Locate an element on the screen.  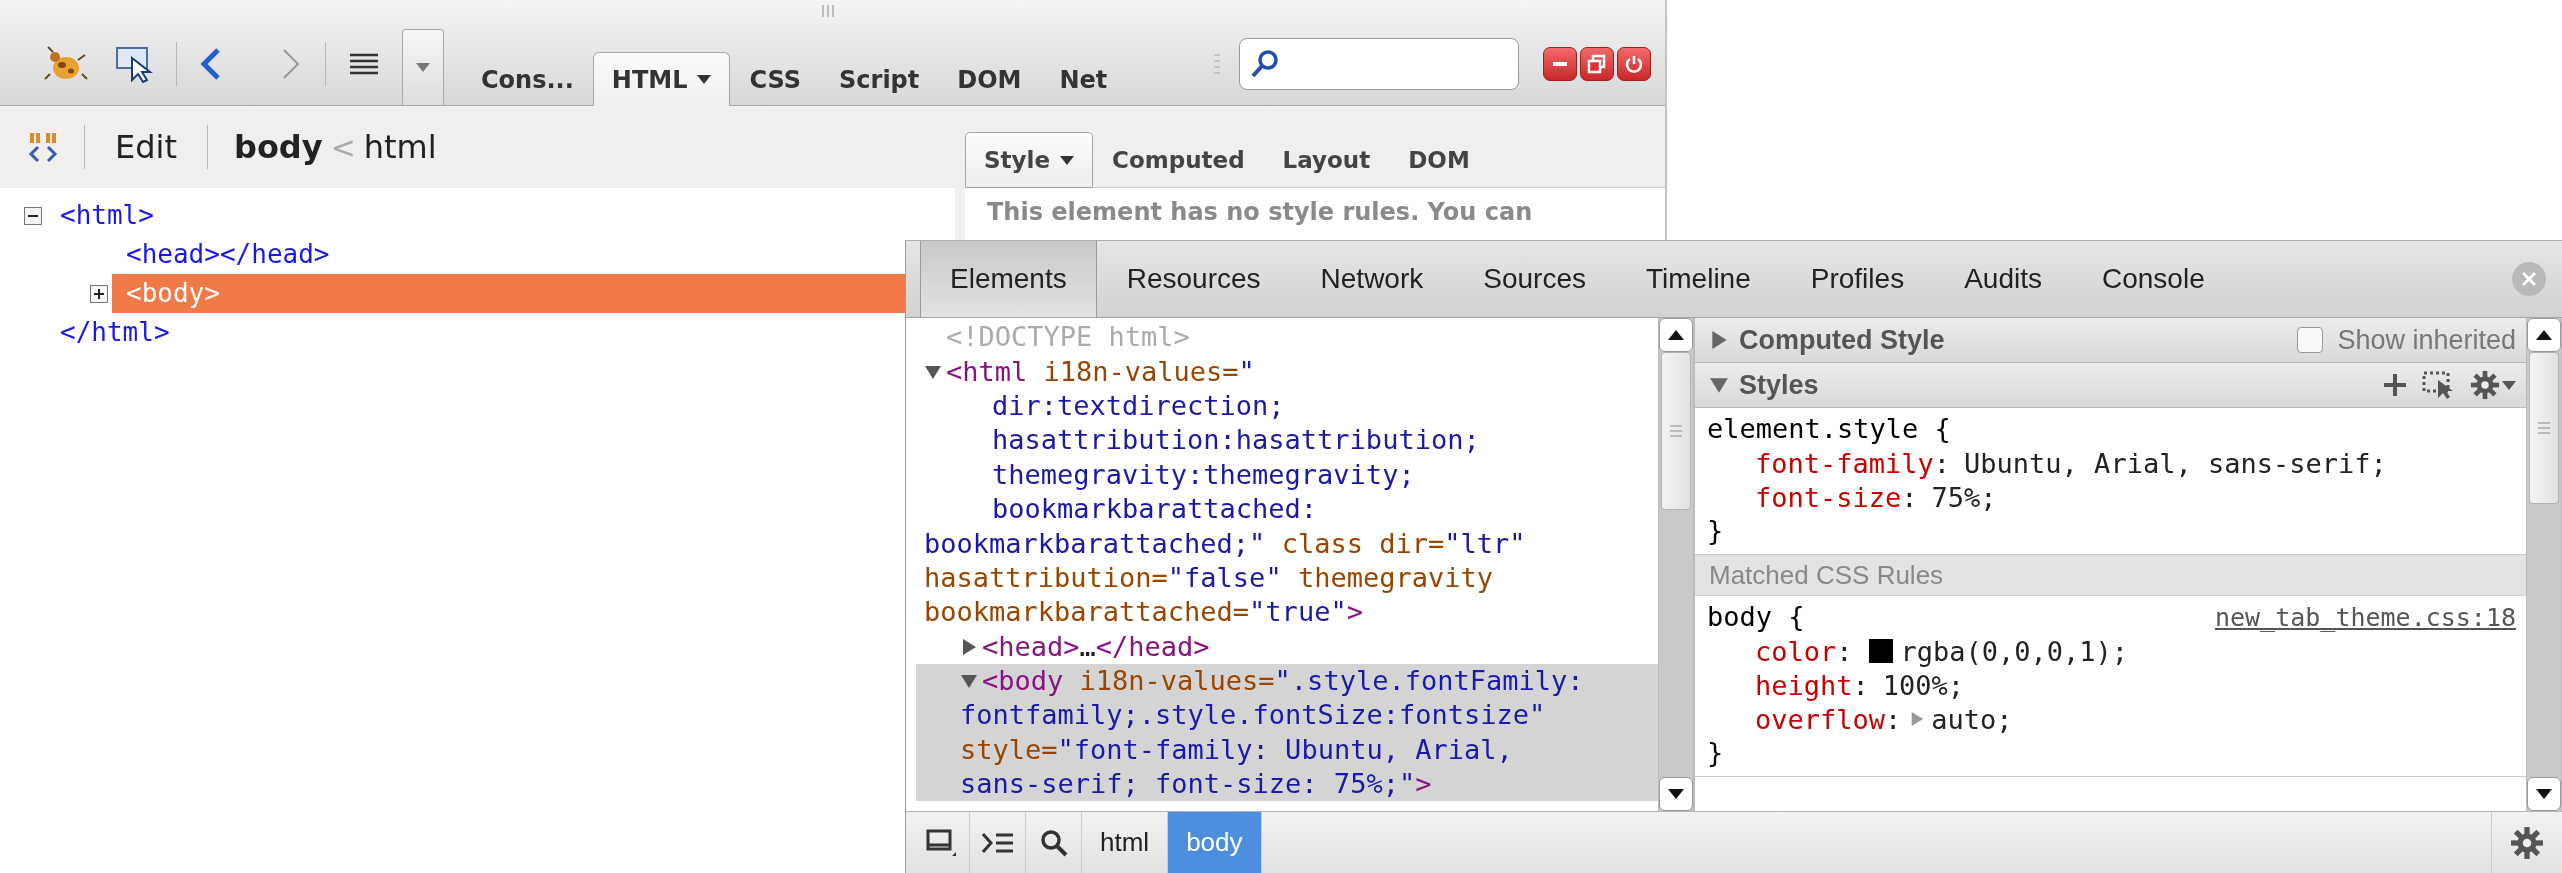
section-title: Styles is located at coordinates (1779, 385).